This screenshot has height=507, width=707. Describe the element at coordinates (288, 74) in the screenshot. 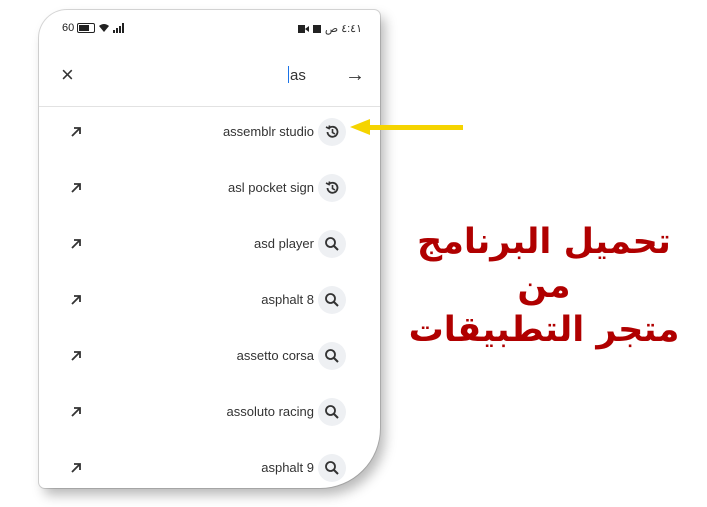

I see `text-caret` at that location.